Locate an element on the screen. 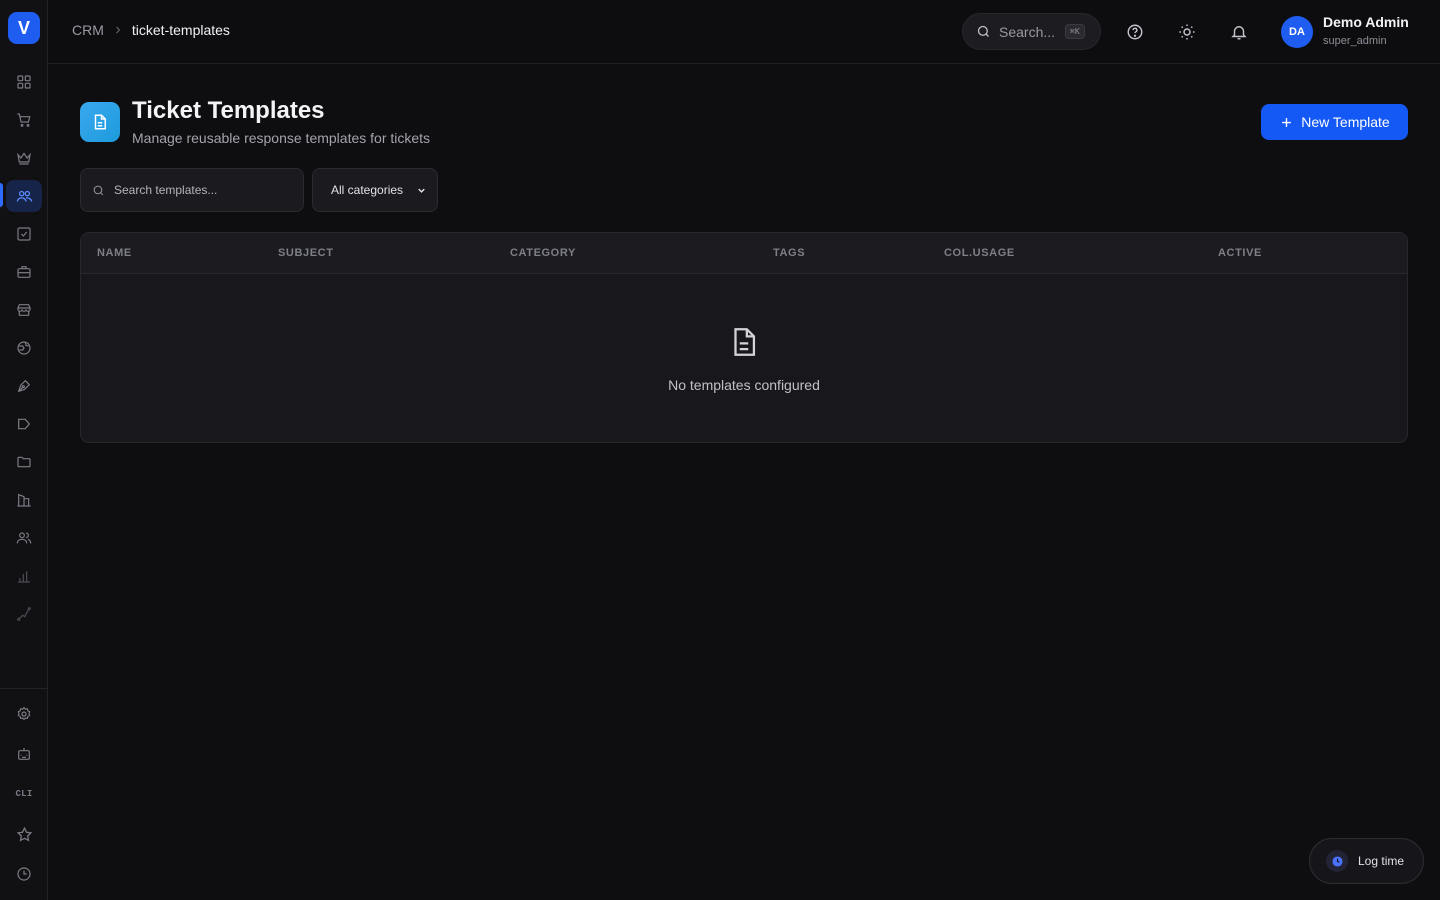 This screenshot has height=900, width=1440. search-shortcut: ⌘K is located at coordinates (1075, 31).